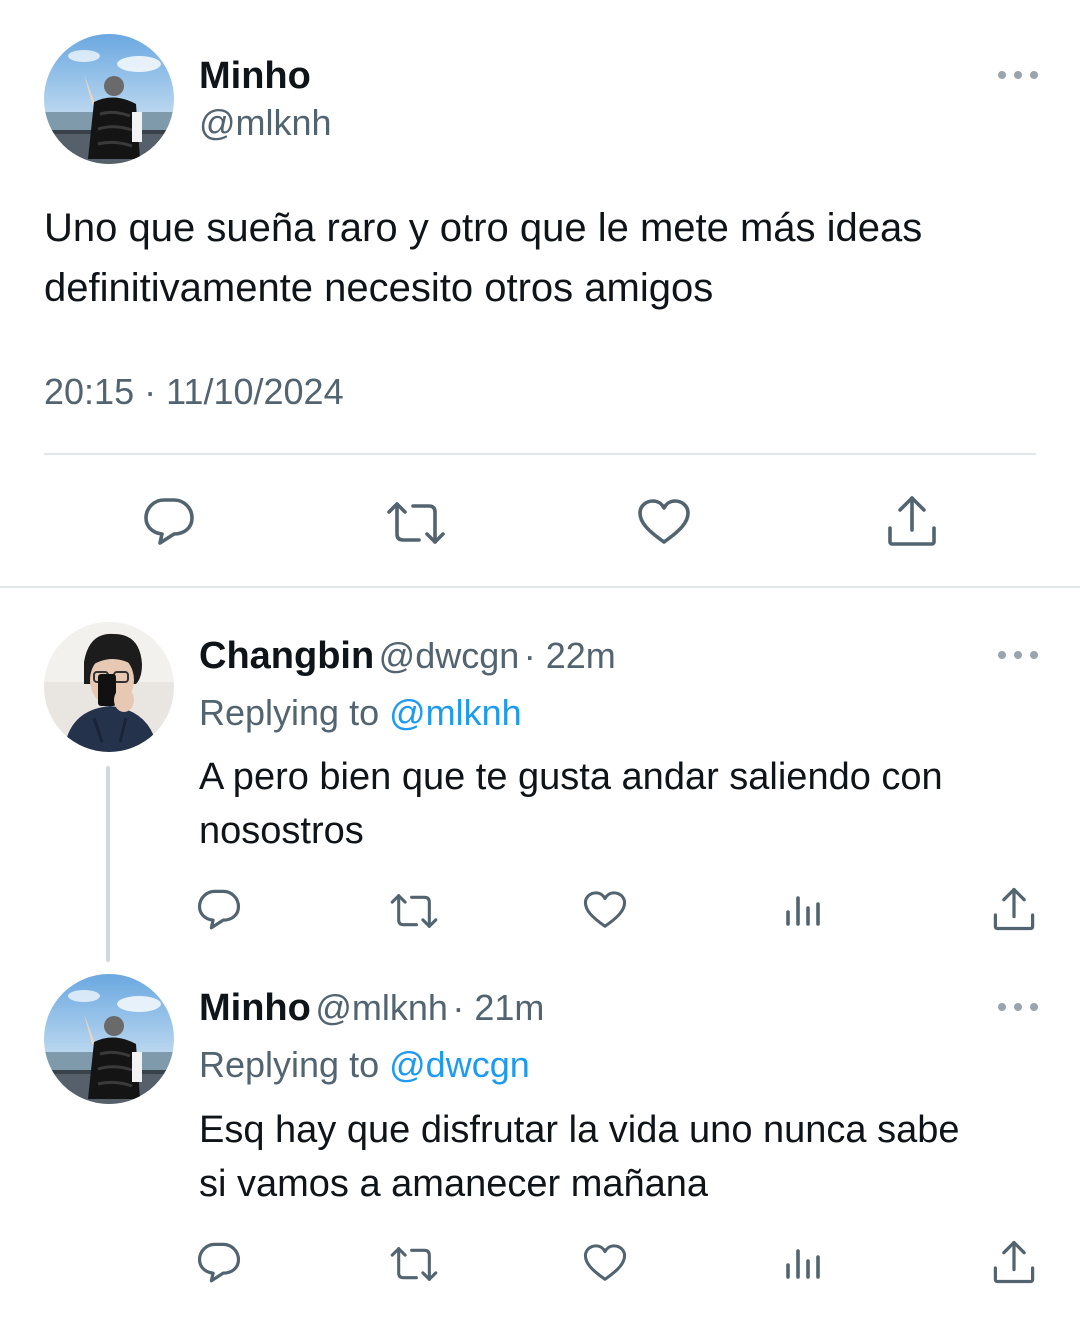 This screenshot has height=1319, width=1080. Describe the element at coordinates (379, 288) in the screenshot. I see `tweet-text-line: definitivamente necesito otros amigos` at that location.